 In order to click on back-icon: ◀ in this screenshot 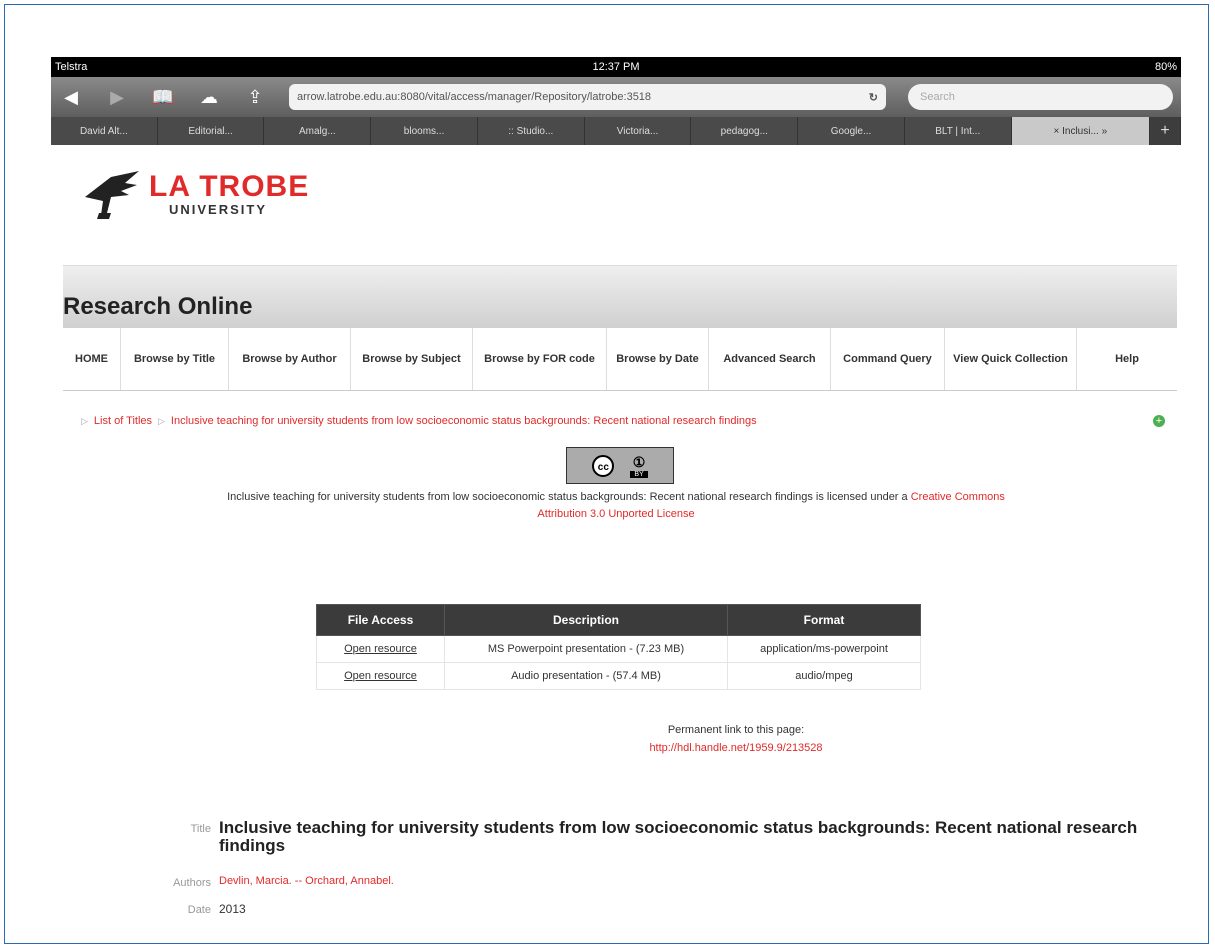, I will do `click(71, 97)`.